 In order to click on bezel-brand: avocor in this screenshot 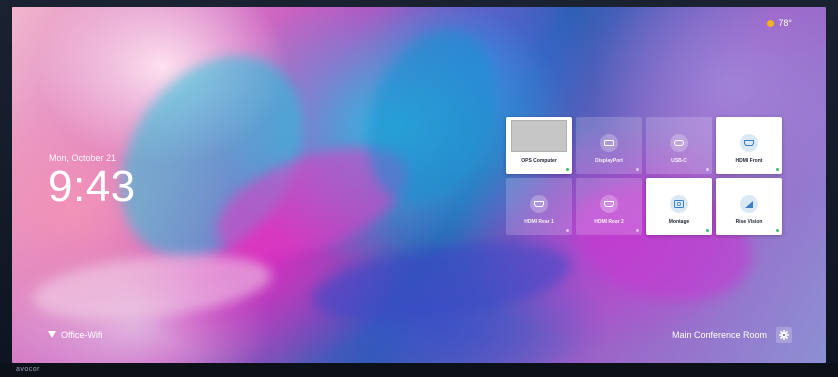, I will do `click(28, 369)`.